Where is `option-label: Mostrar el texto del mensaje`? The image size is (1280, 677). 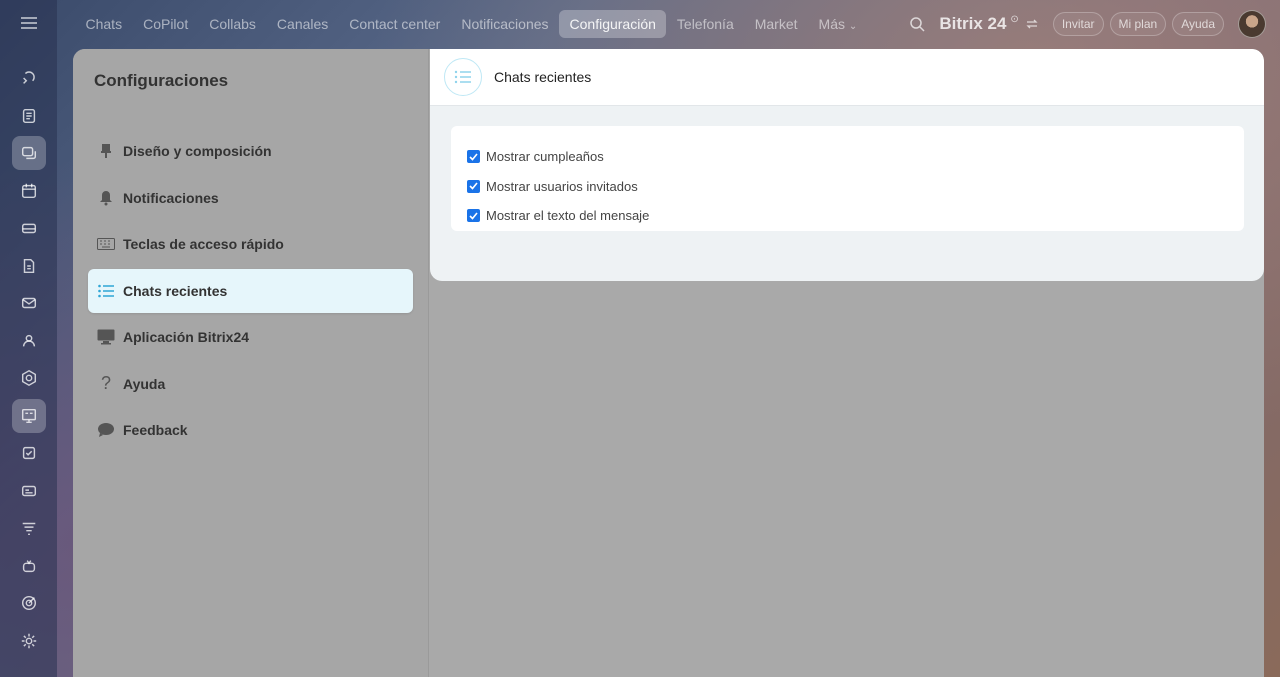
option-label: Mostrar el texto del mensaje is located at coordinates (568, 216).